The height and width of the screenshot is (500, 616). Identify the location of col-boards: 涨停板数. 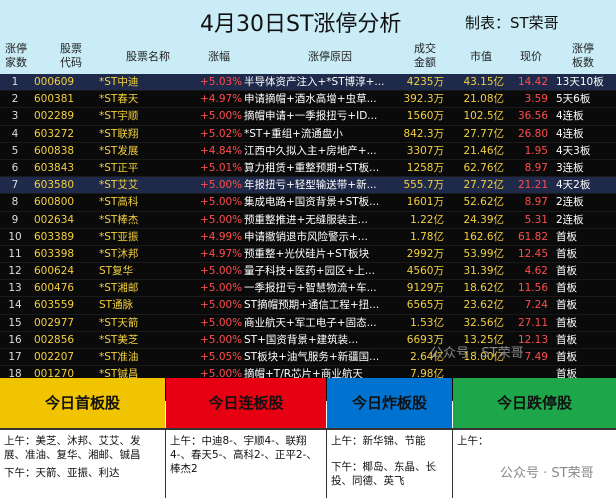
(583, 55).